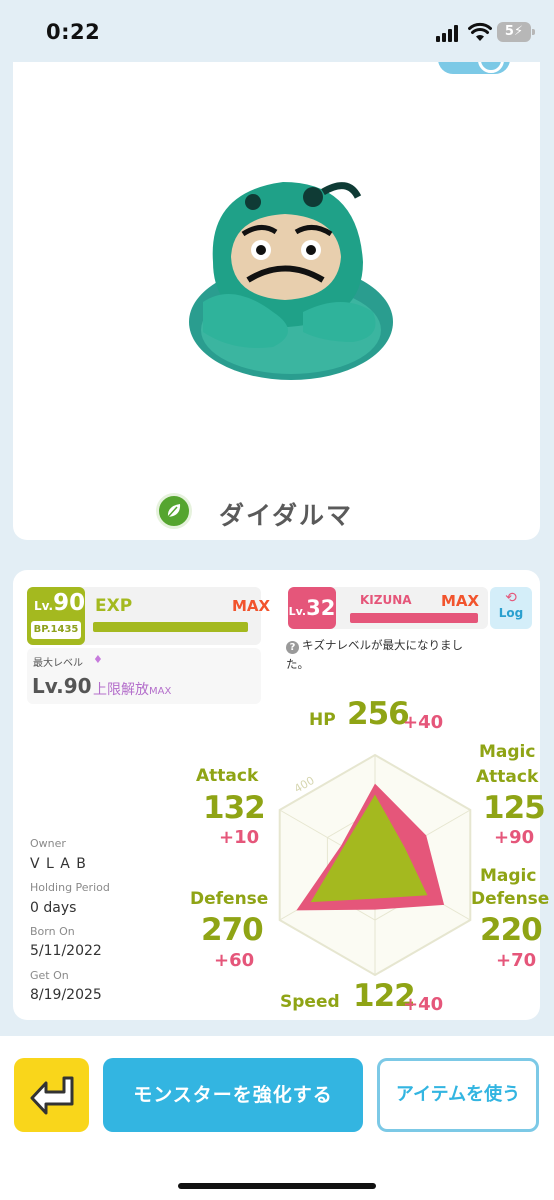  Describe the element at coordinates (292, 647) in the screenshot. I see `help-icon: ?` at that location.